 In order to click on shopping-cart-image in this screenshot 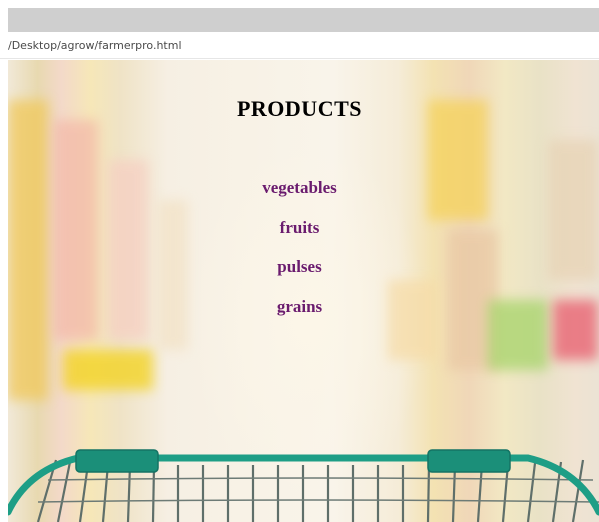, I will do `click(303, 485)`.